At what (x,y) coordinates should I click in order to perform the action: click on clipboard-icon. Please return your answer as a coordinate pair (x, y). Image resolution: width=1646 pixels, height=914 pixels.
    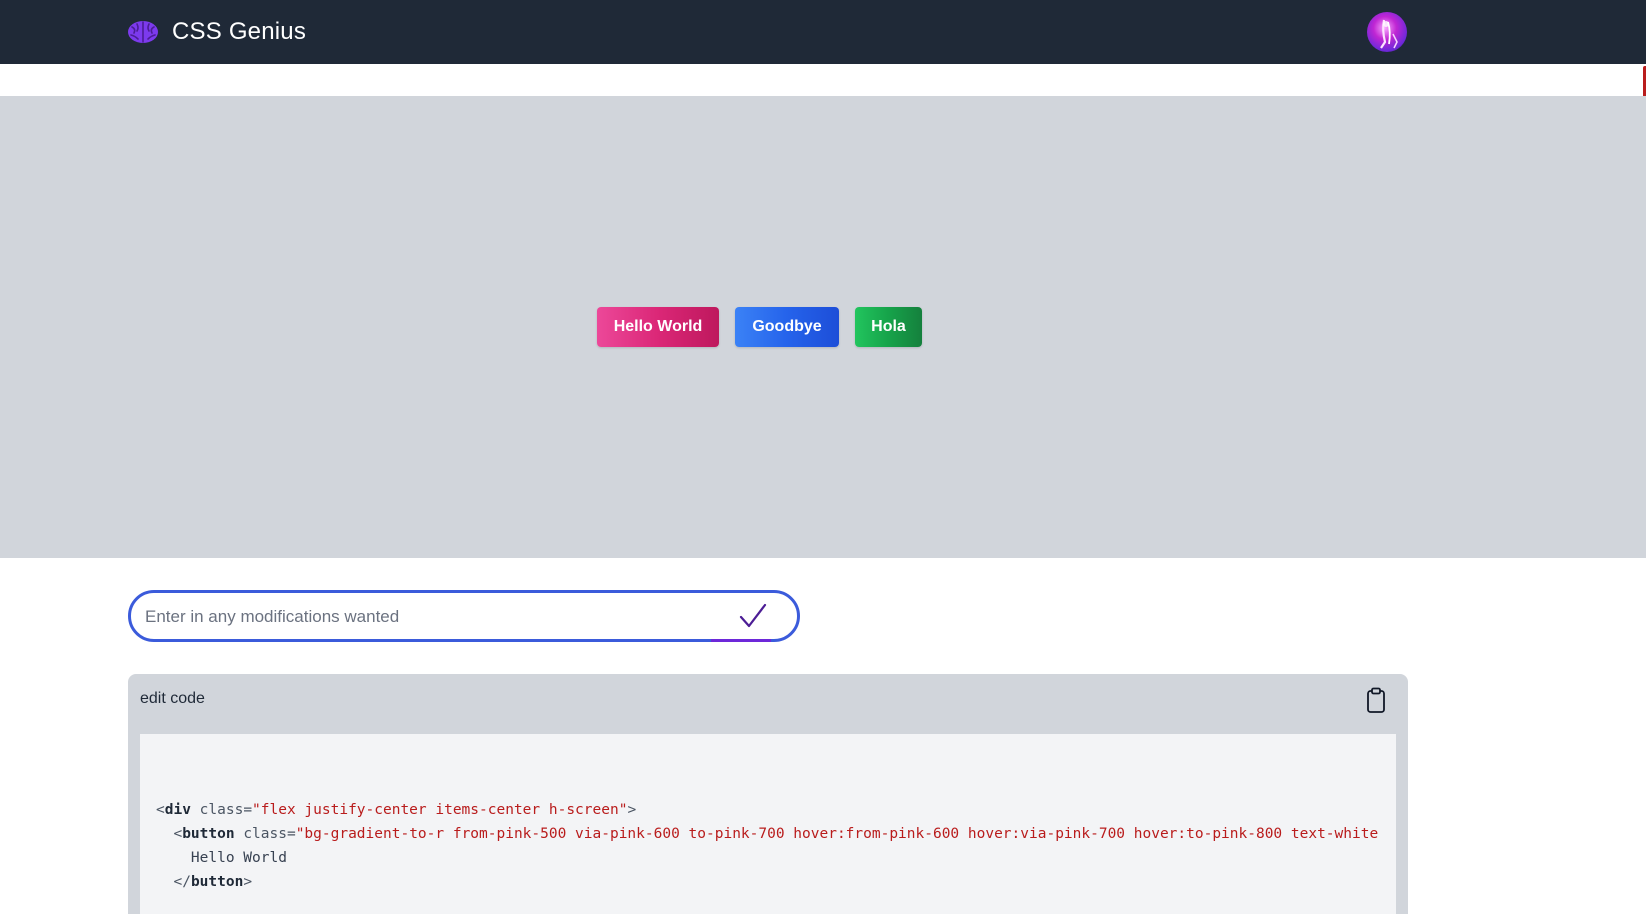
    Looking at the image, I should click on (1376, 700).